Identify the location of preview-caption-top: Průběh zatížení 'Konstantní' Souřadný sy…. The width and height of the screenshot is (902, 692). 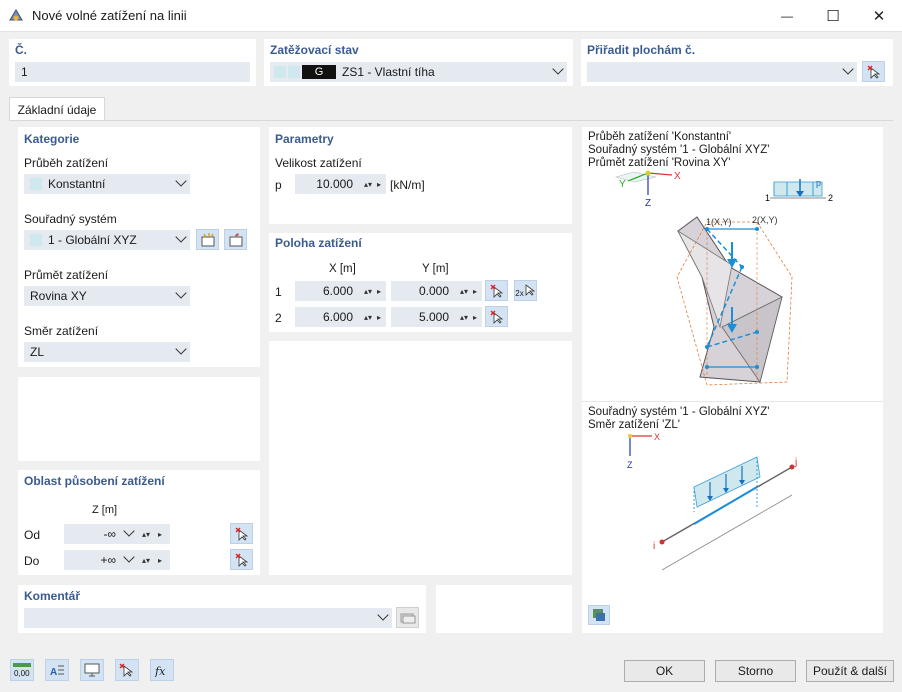
(678, 150).